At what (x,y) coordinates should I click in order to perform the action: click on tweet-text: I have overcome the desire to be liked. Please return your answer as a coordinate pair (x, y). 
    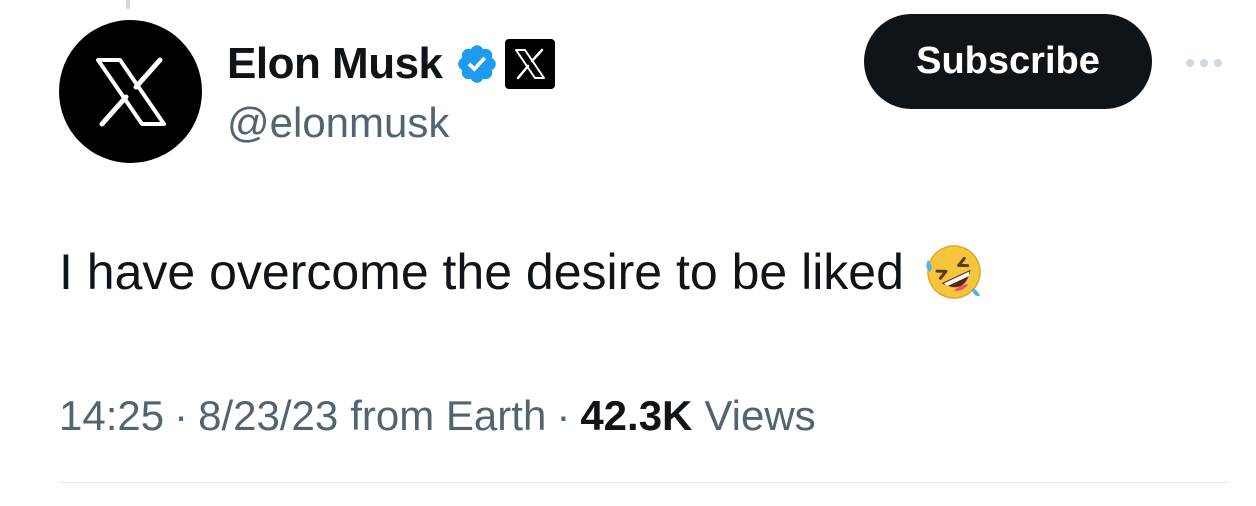
    Looking at the image, I should click on (521, 272).